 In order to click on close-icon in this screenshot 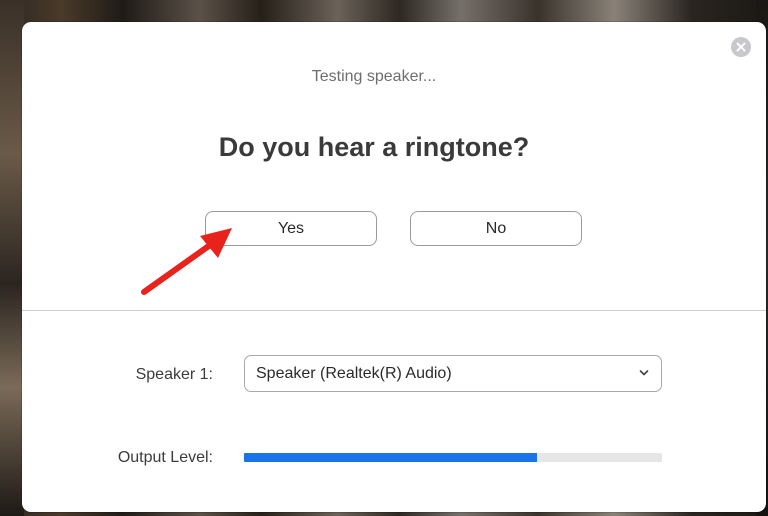, I will do `click(741, 47)`.